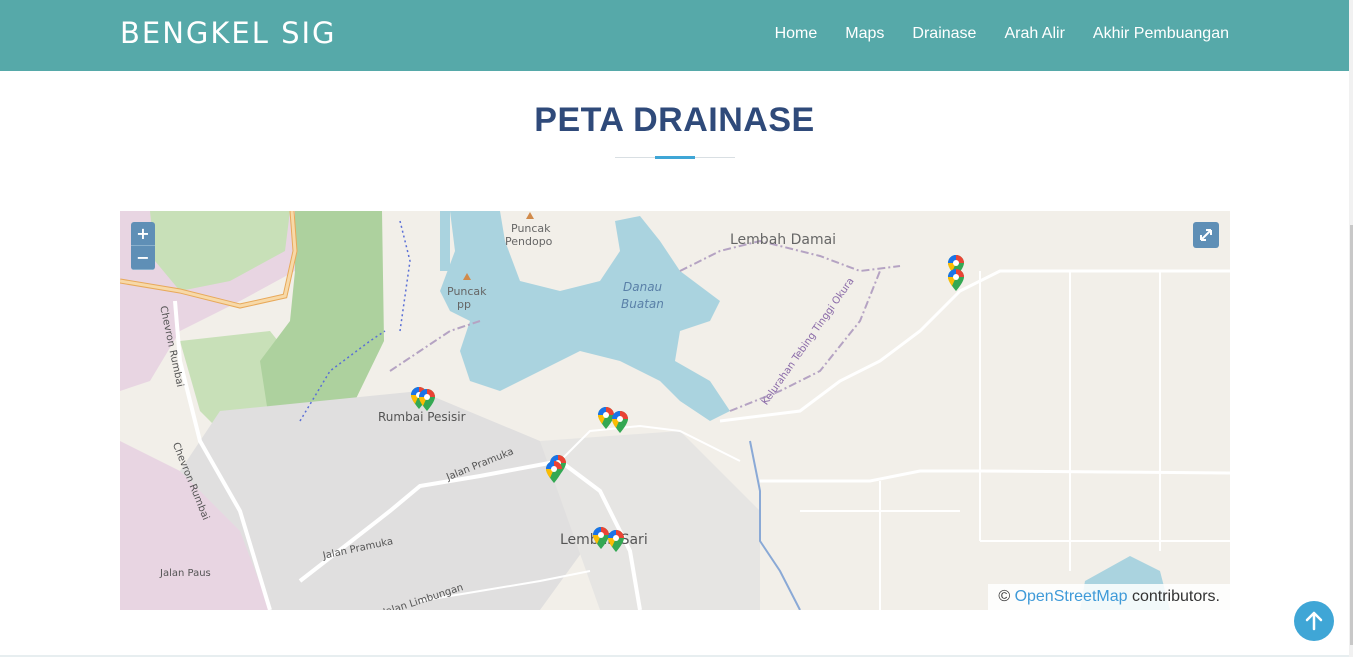 Image resolution: width=1353 pixels, height=657 pixels. I want to click on map-label-rumbai-pesisir: Rumbai Pesisir, so click(422, 417).